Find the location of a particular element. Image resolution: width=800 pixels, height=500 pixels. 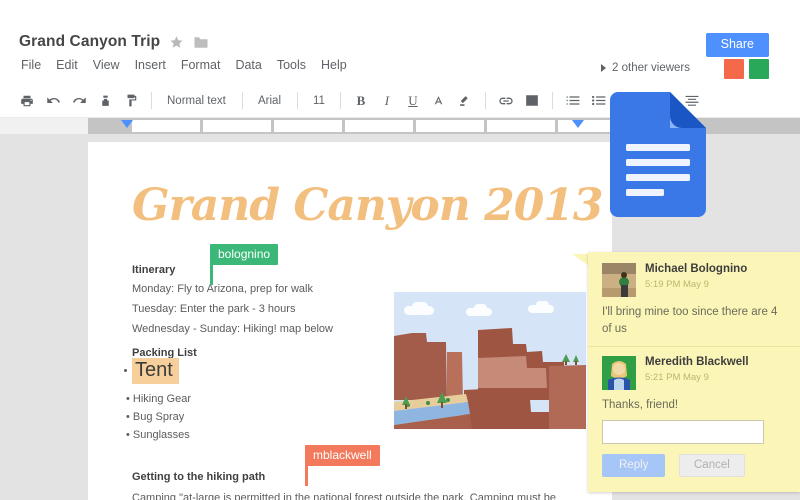

font-size-dropdown: 11 is located at coordinates (319, 101).